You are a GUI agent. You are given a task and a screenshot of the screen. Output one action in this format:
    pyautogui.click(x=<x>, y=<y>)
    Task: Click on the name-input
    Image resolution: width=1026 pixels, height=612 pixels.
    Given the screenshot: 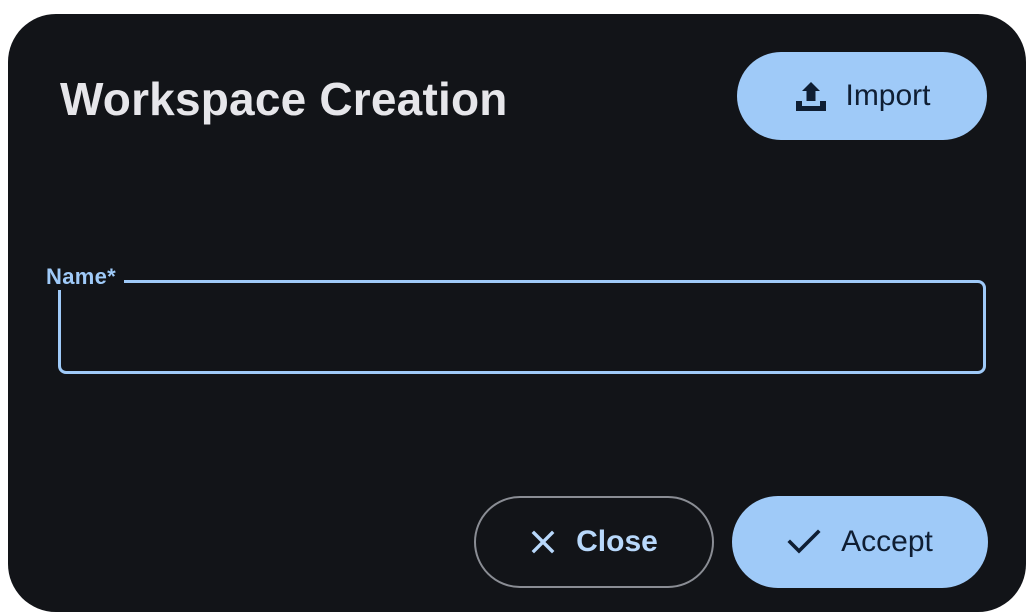 What is the action you would take?
    pyautogui.click(x=524, y=328)
    